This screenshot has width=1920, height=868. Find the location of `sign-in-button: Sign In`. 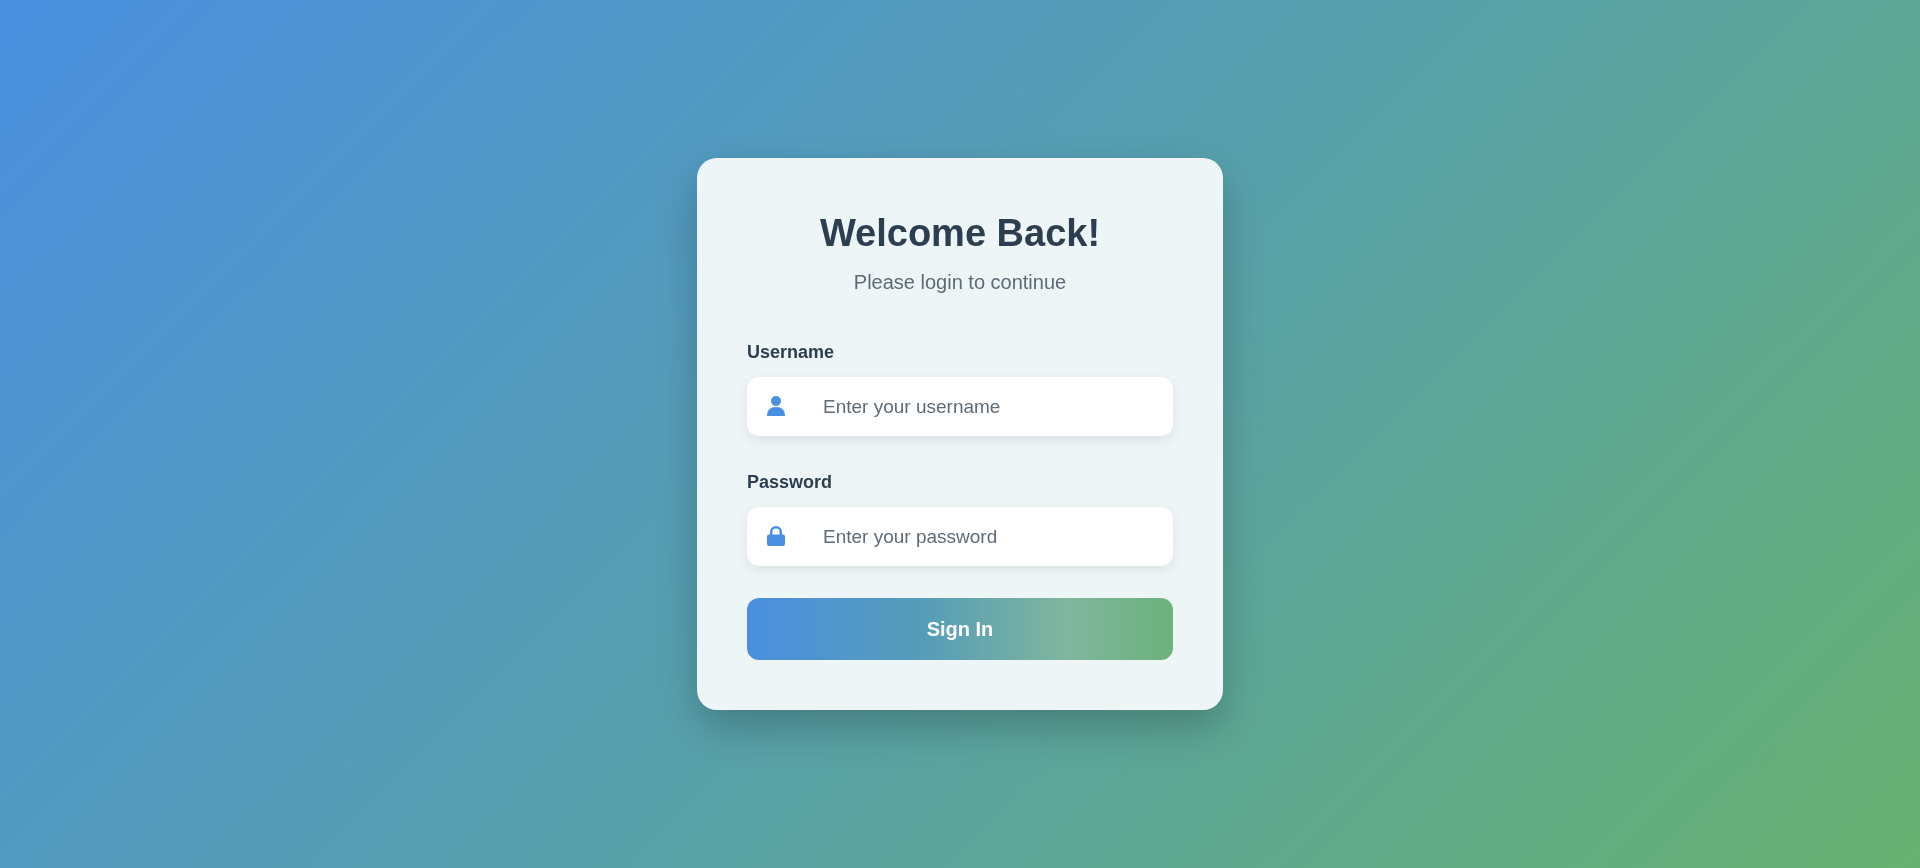

sign-in-button: Sign In is located at coordinates (960, 629).